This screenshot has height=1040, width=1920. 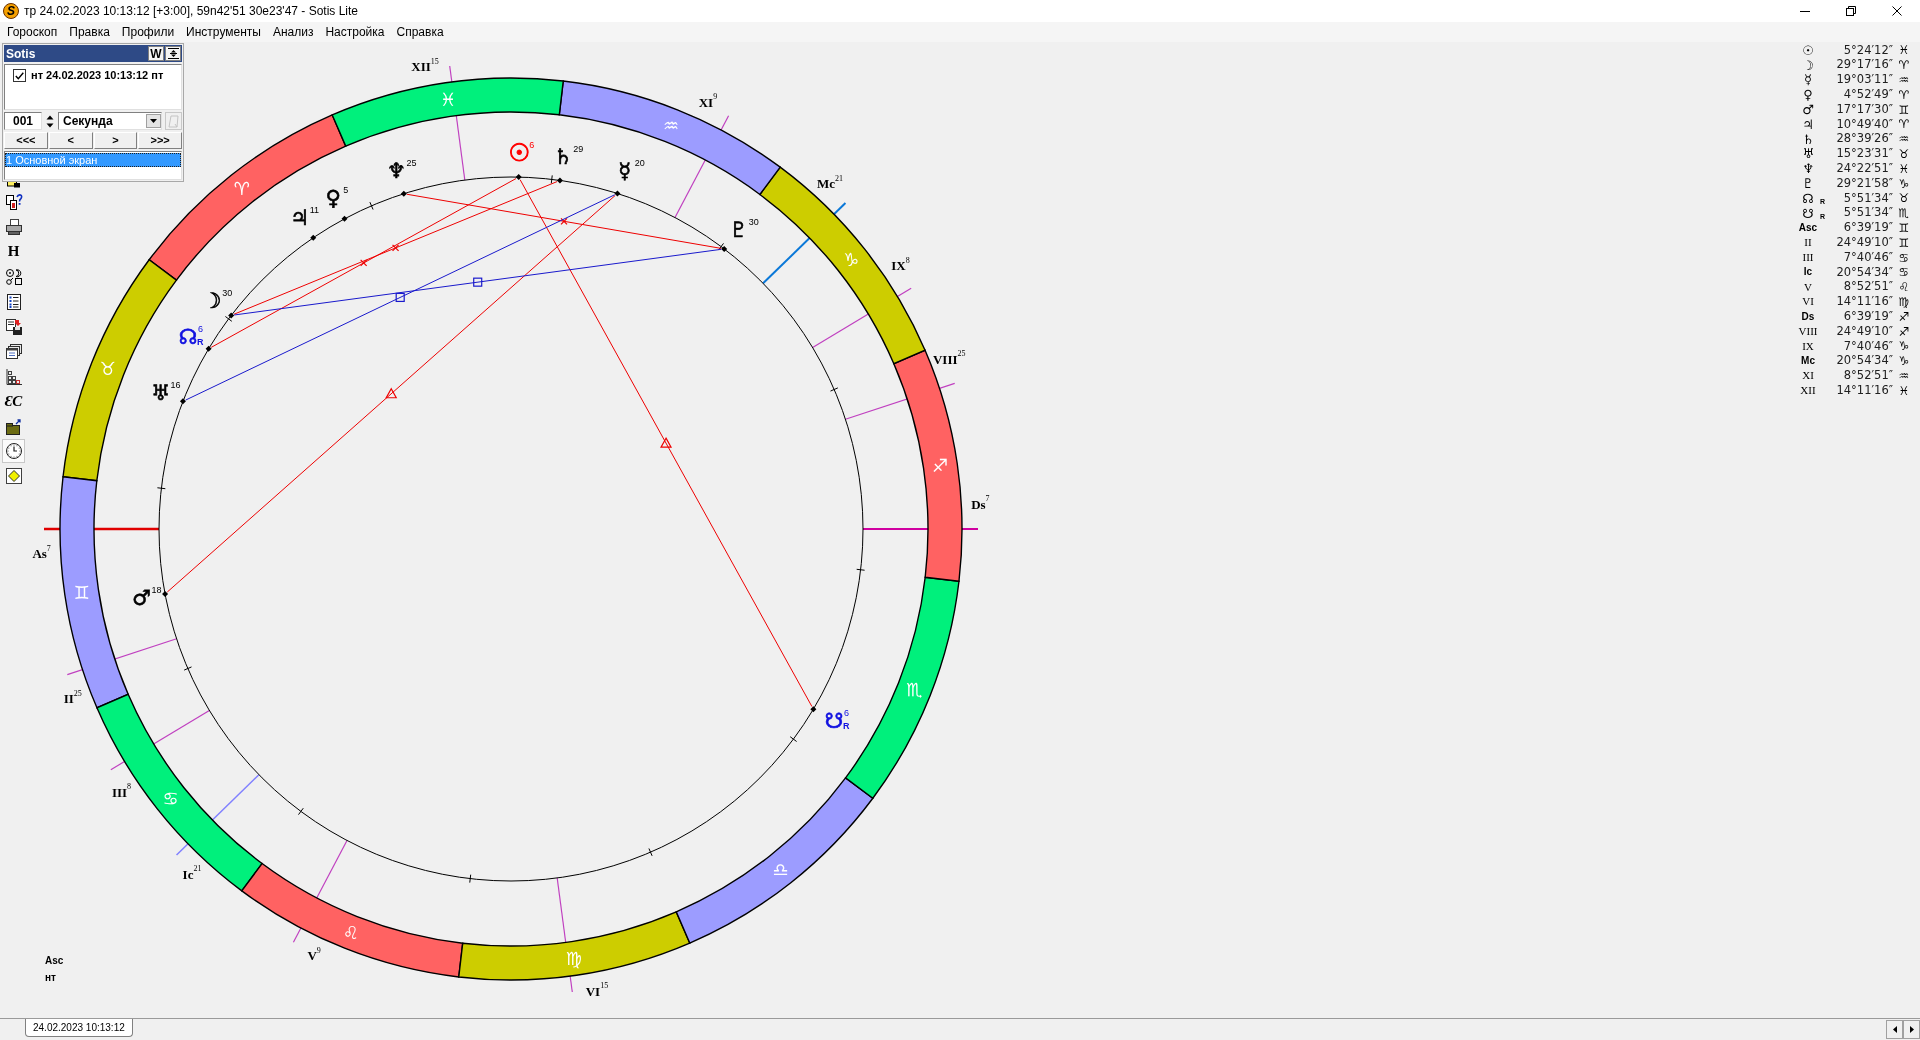 I want to click on numbered-boxes-icon, so click(x=13, y=201).